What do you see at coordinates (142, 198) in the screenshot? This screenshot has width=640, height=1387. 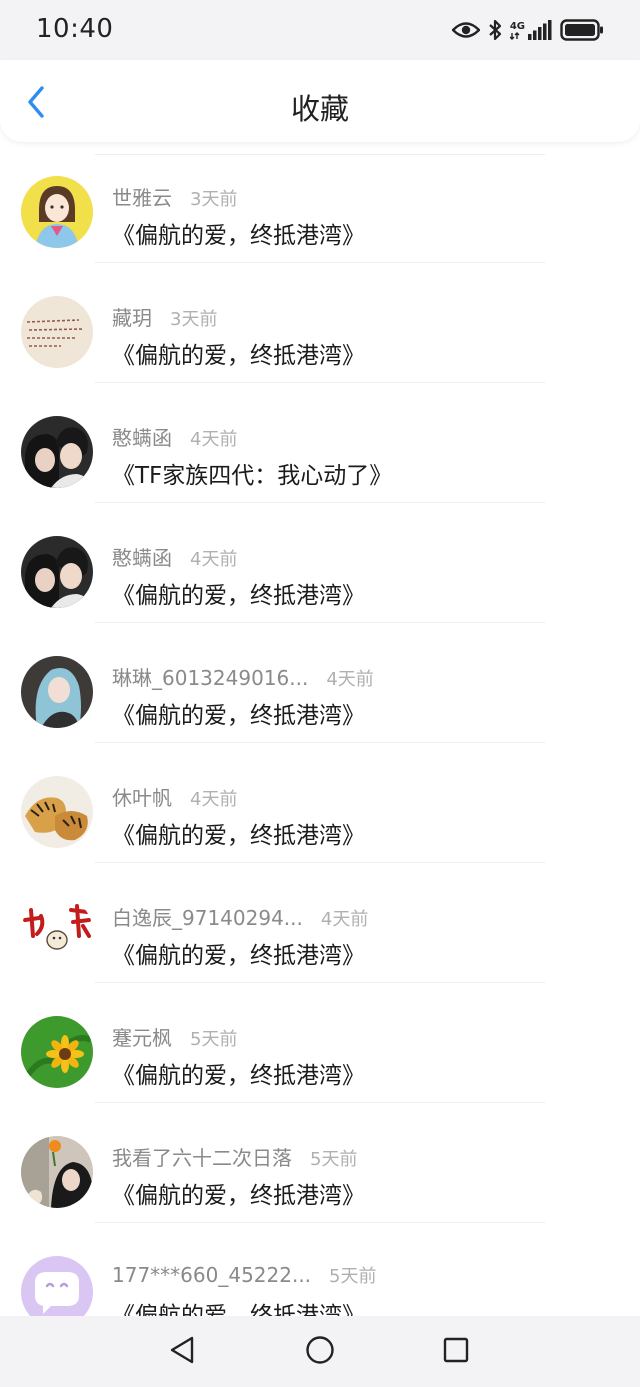 I see `user-name: 世雅云` at bounding box center [142, 198].